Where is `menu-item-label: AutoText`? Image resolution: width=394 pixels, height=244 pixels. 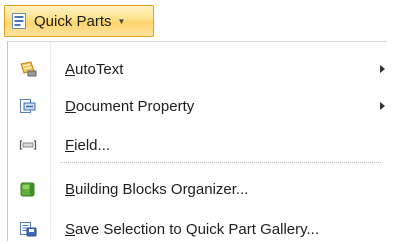 menu-item-label: AutoText is located at coordinates (94, 69).